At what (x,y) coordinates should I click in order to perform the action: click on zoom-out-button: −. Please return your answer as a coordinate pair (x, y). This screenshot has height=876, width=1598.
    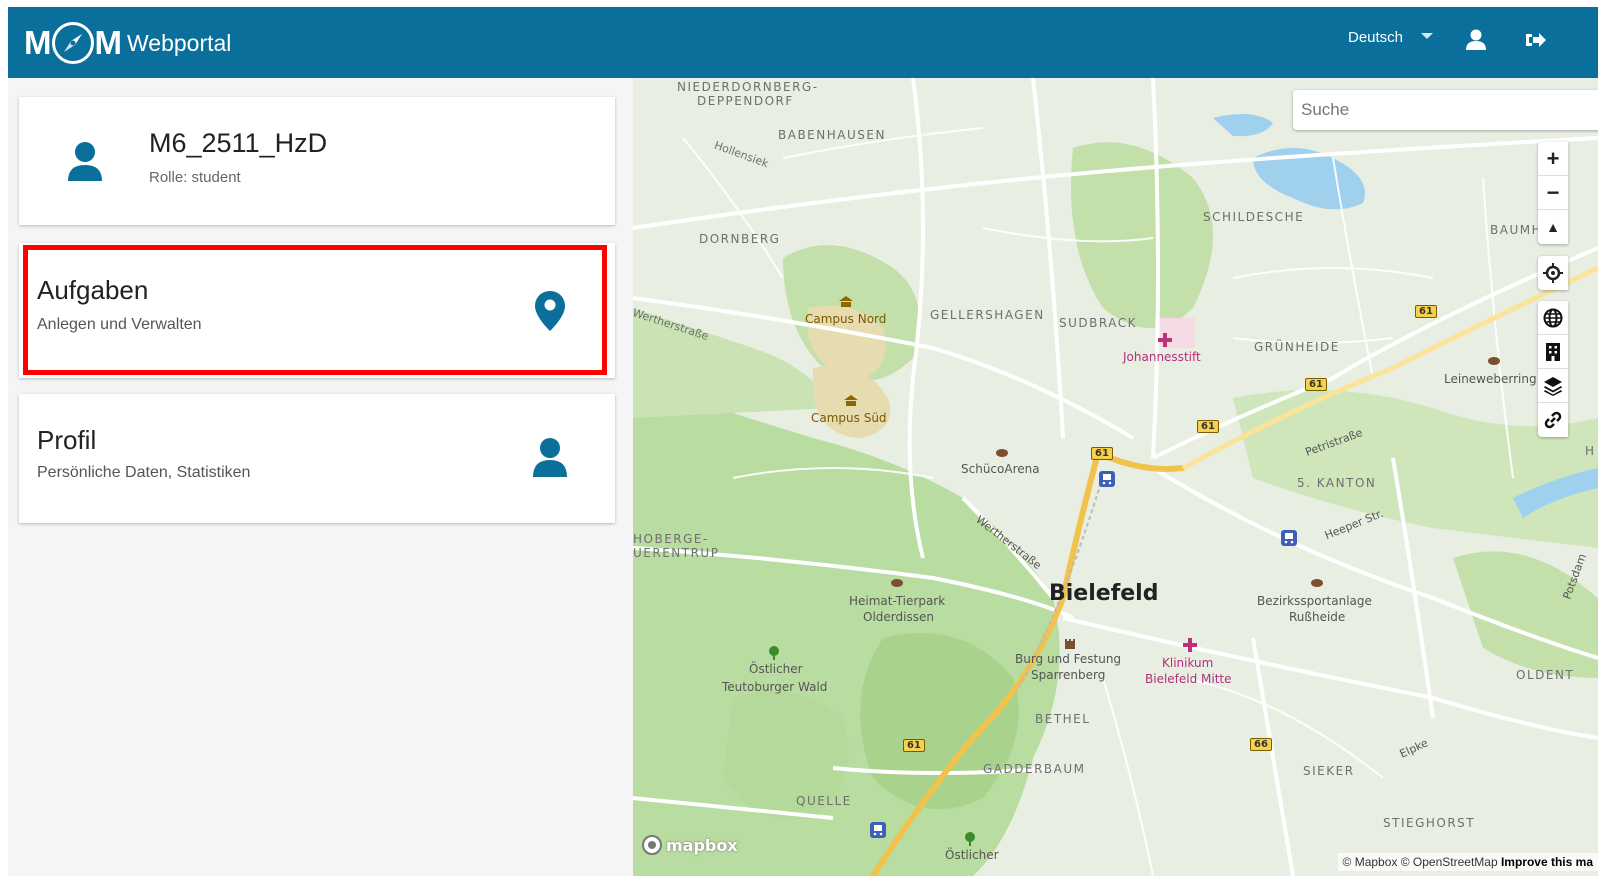
    Looking at the image, I should click on (1553, 193).